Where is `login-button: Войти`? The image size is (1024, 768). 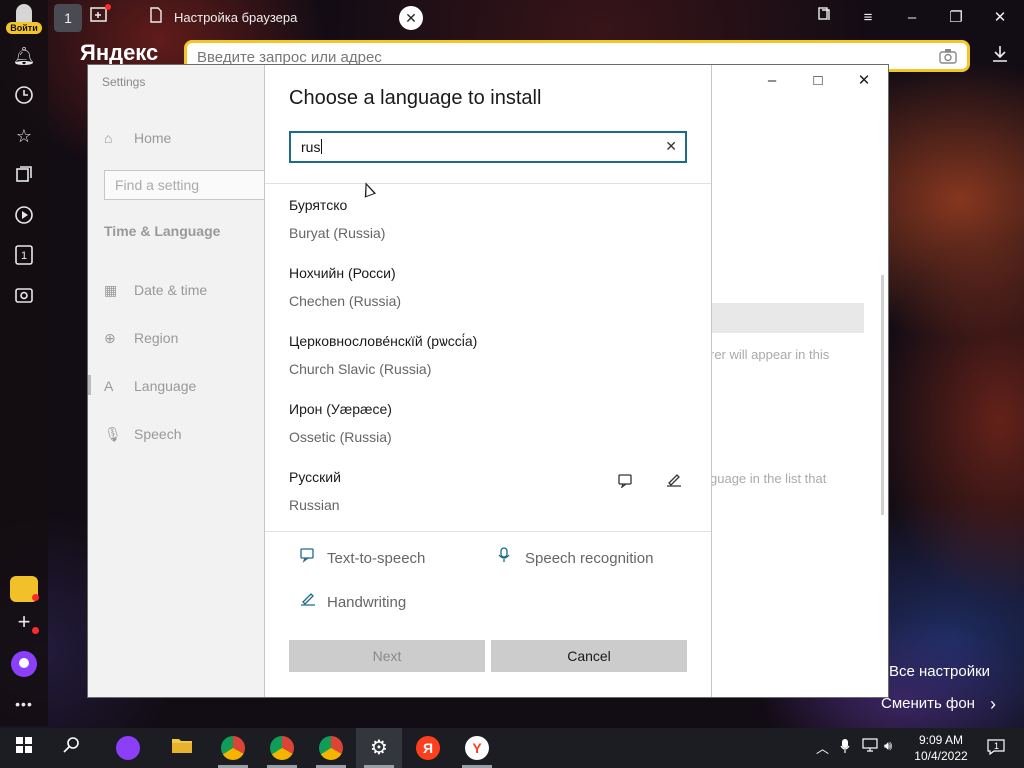 login-button: Войти is located at coordinates (24, 19).